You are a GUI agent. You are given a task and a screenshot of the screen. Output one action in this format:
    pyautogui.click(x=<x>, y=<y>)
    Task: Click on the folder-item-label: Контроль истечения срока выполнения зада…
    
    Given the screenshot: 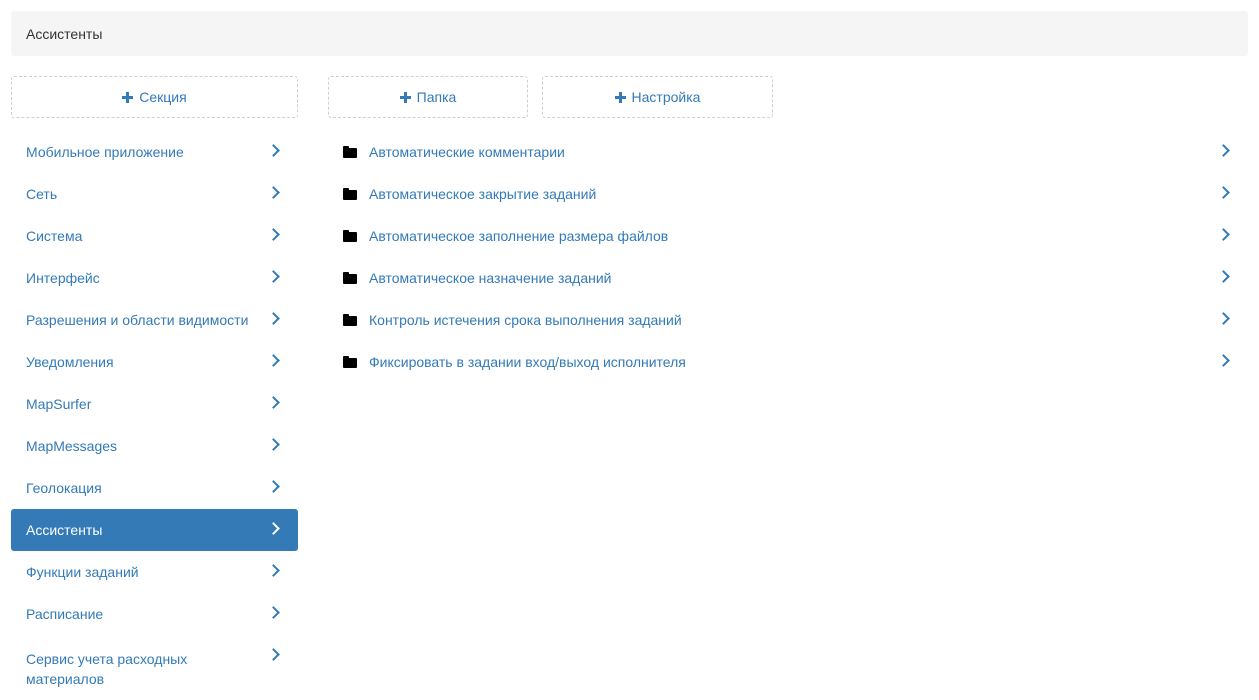 What is the action you would take?
    pyautogui.click(x=525, y=320)
    